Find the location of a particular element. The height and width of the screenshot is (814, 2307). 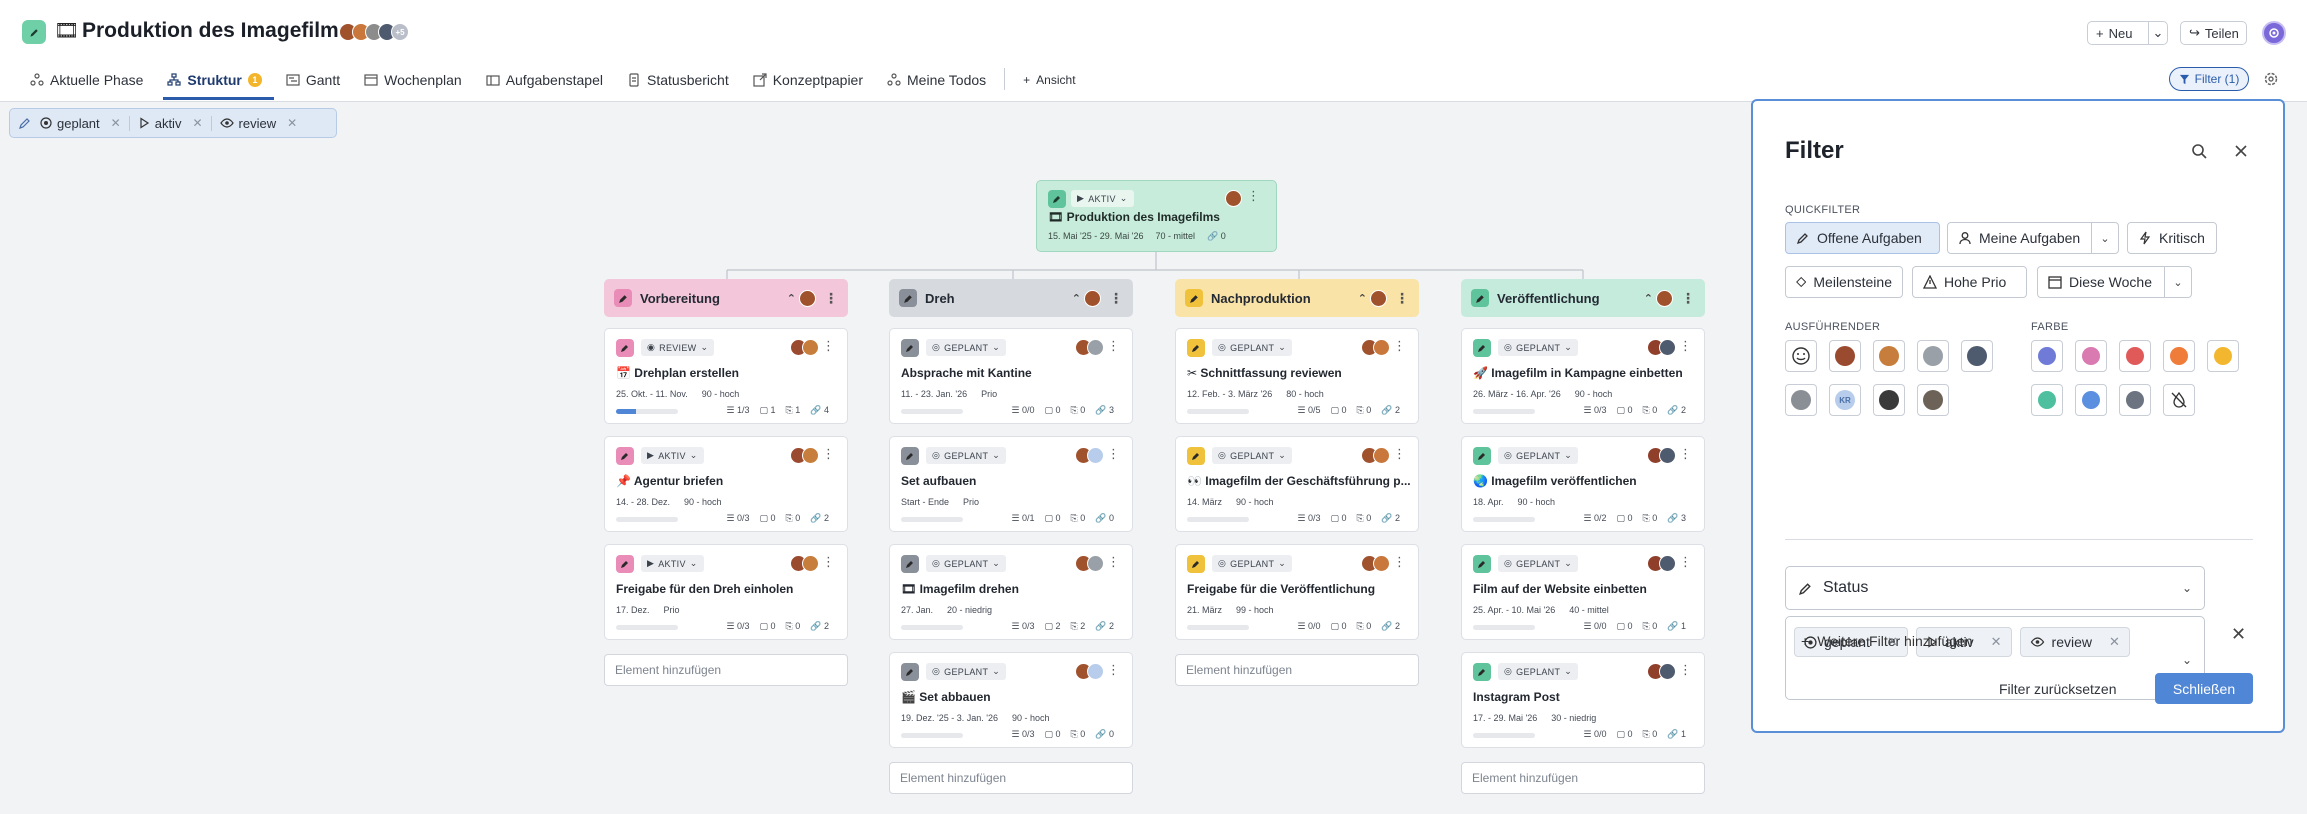

member-avatars: +5 is located at coordinates (374, 32).